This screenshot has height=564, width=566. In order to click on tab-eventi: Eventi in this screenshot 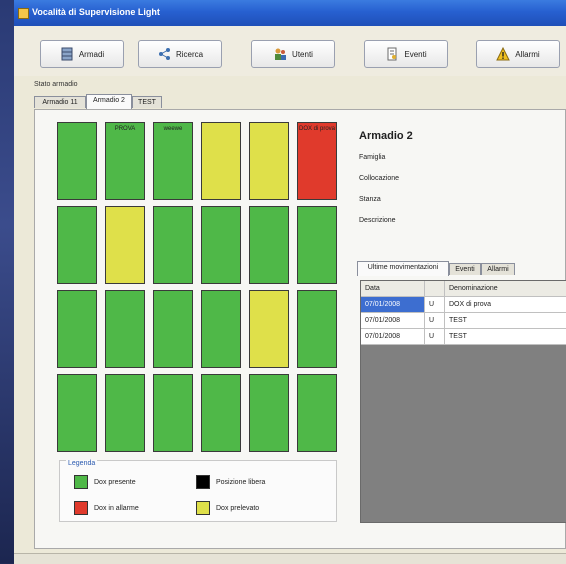, I will do `click(465, 269)`.